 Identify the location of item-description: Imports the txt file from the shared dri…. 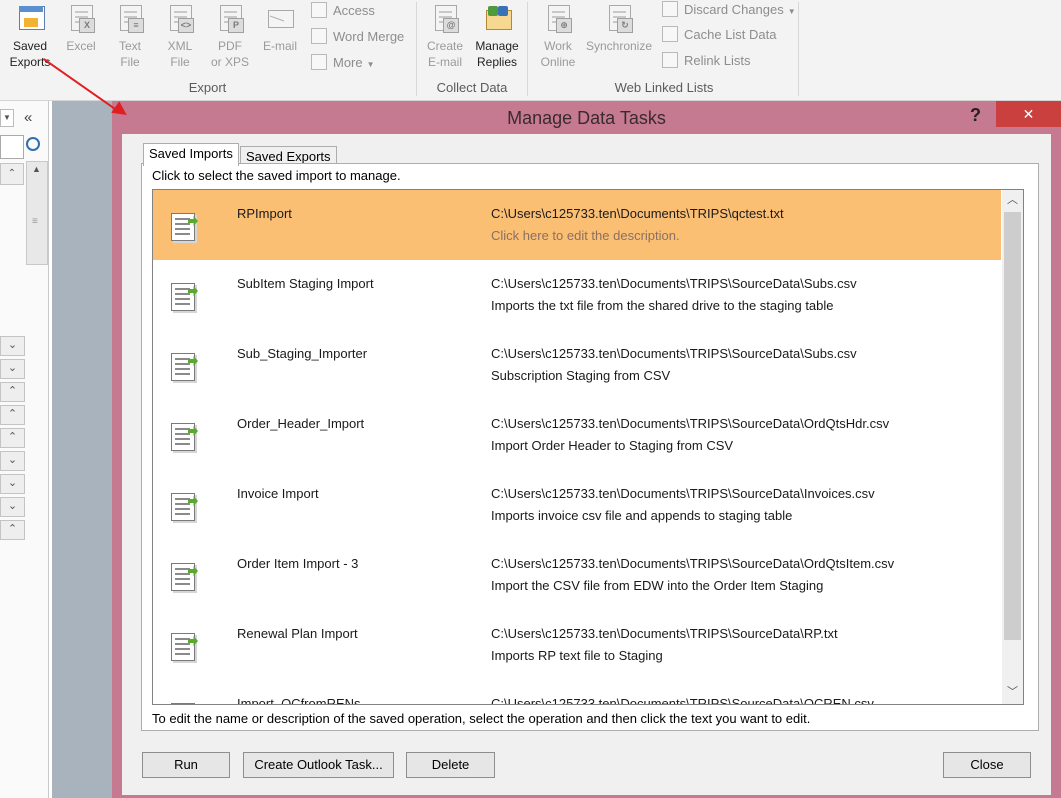
(662, 305).